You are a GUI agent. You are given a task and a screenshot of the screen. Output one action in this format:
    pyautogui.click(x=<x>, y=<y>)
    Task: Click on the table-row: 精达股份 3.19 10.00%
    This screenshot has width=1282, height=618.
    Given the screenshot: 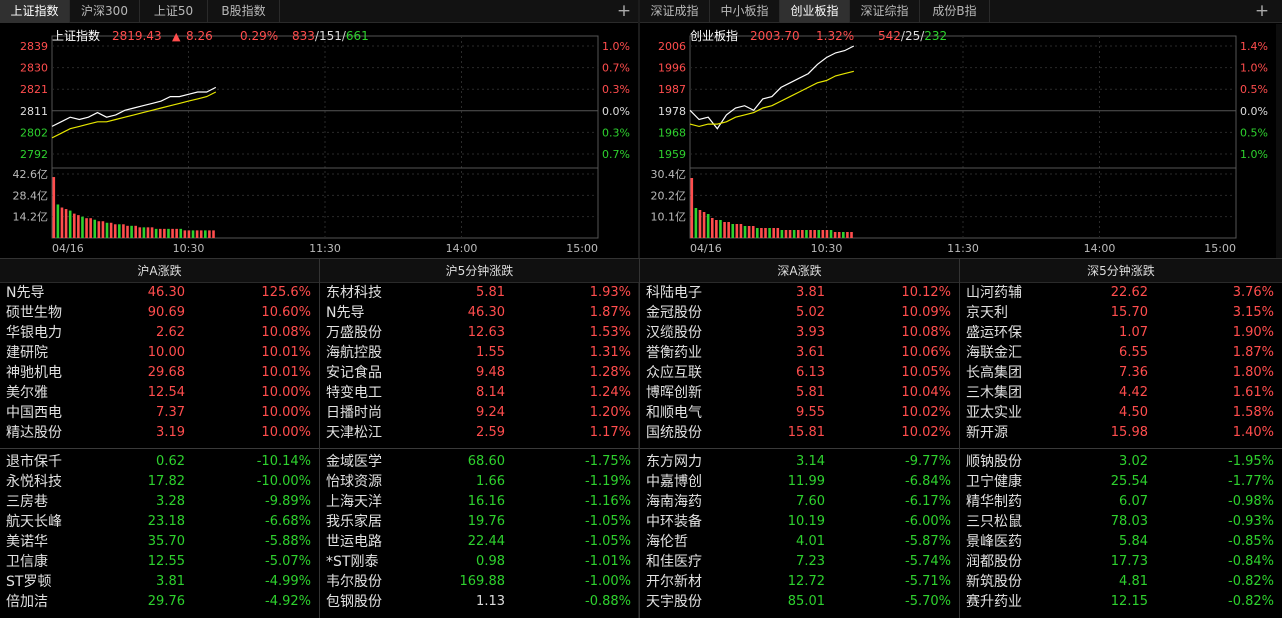 What is the action you would take?
    pyautogui.click(x=159, y=433)
    